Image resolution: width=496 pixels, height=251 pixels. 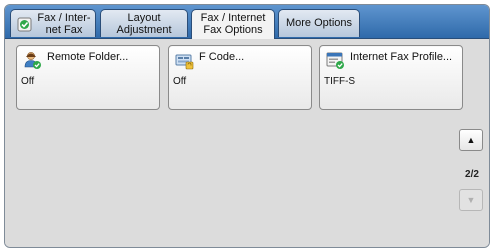 I want to click on tab-label-line2: Fax Options, so click(x=233, y=30).